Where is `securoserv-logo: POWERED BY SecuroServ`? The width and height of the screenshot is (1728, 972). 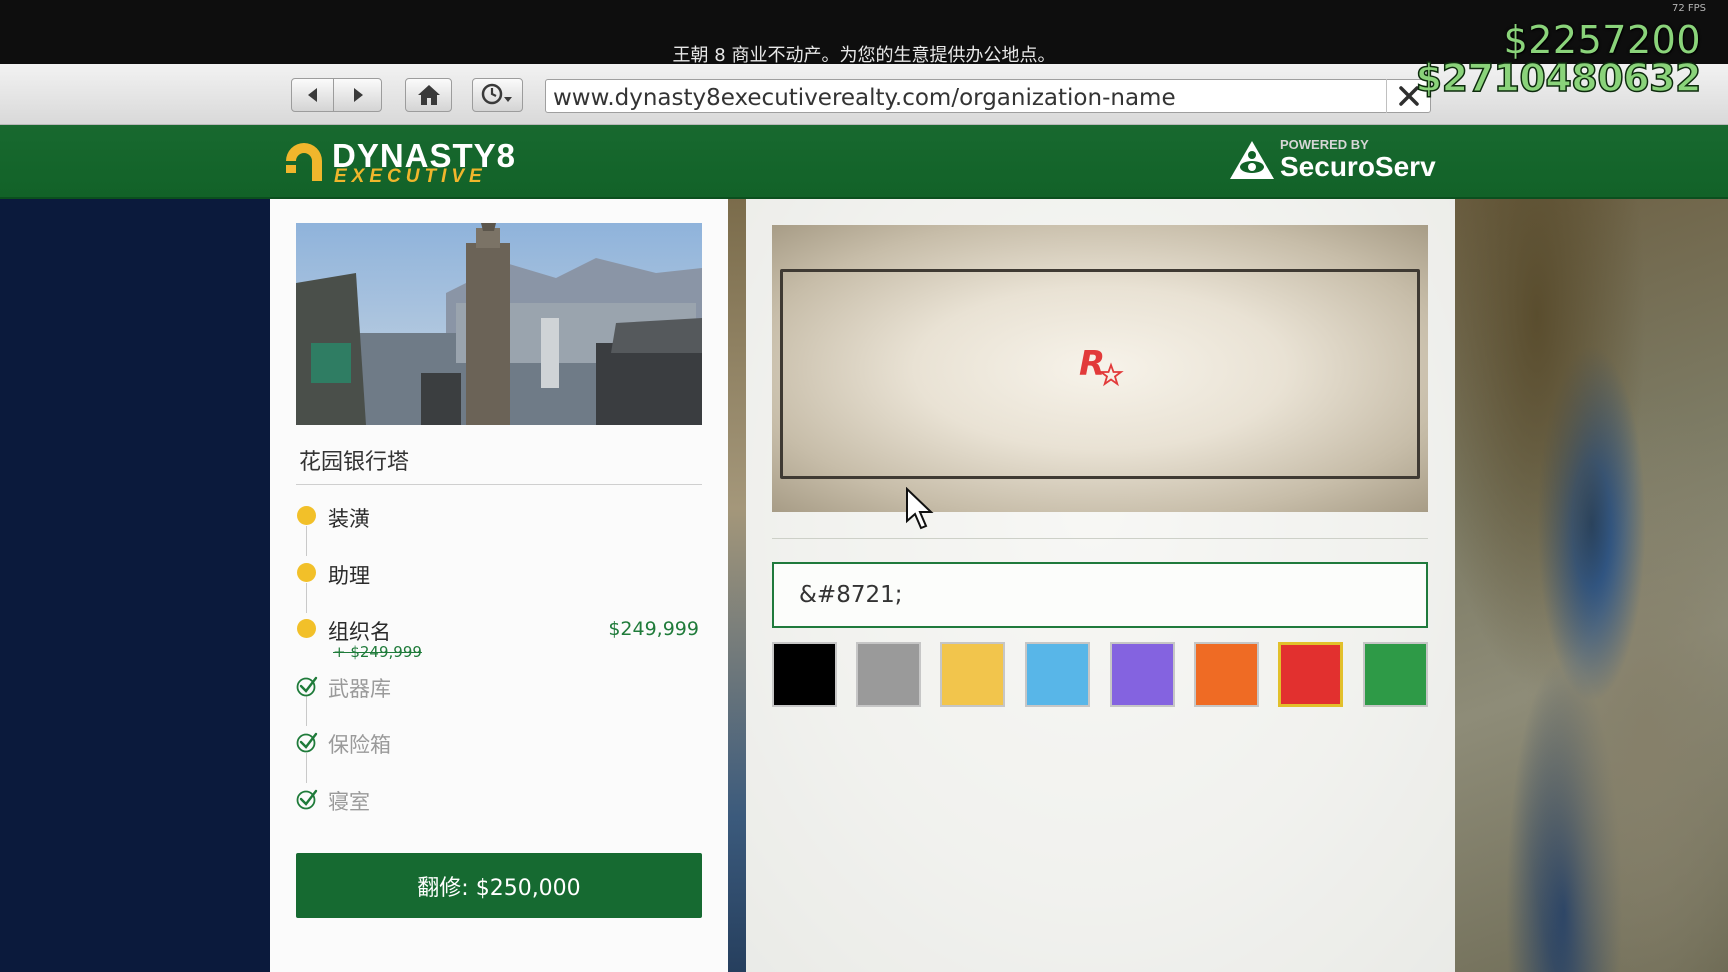 securoserv-logo: POWERED BY SecuroServ is located at coordinates (1333, 161).